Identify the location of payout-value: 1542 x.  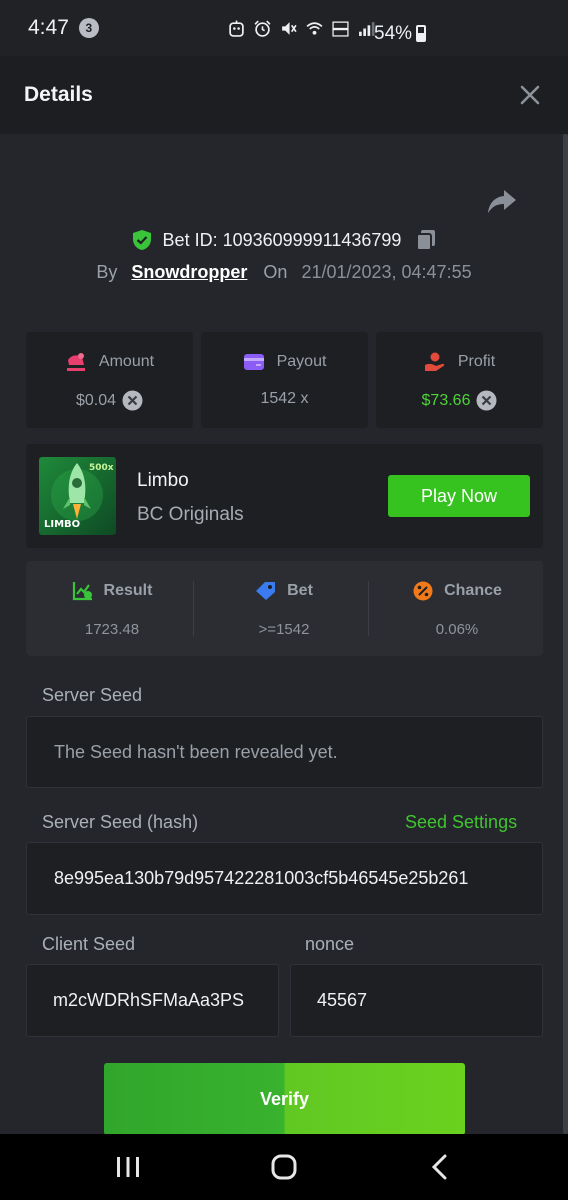
(284, 398).